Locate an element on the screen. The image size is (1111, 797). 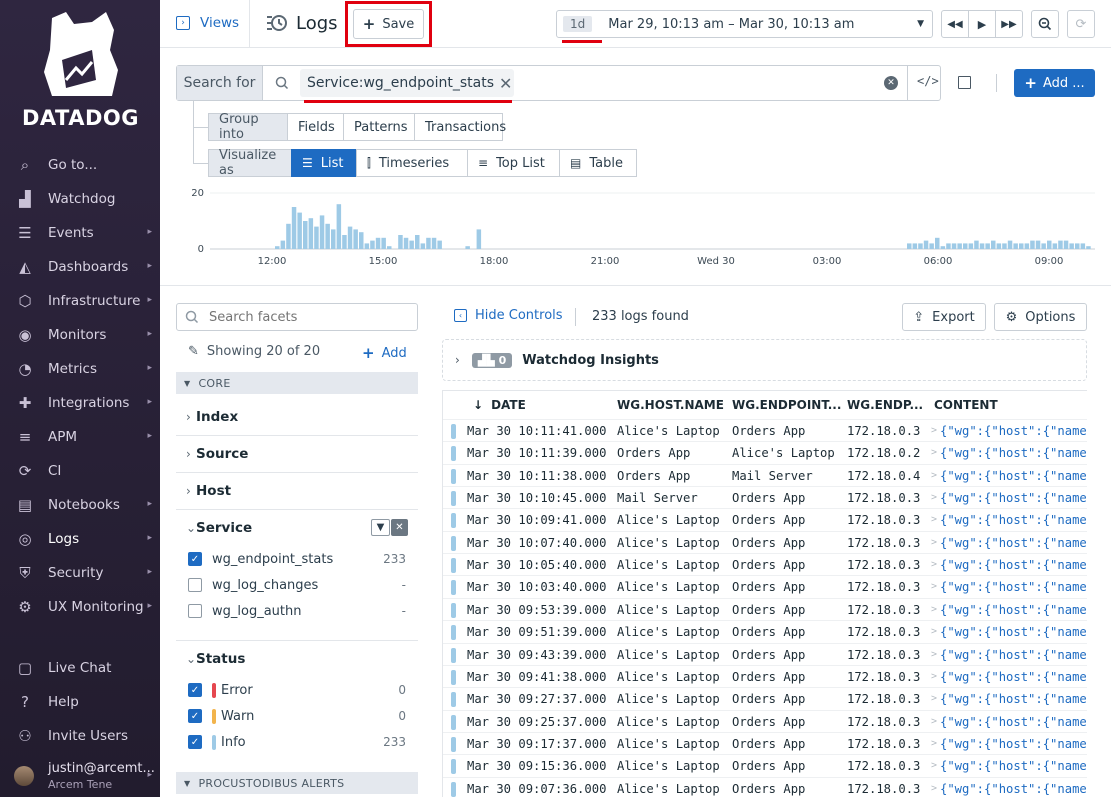
pencil-icon: ✎ is located at coordinates (193, 351).